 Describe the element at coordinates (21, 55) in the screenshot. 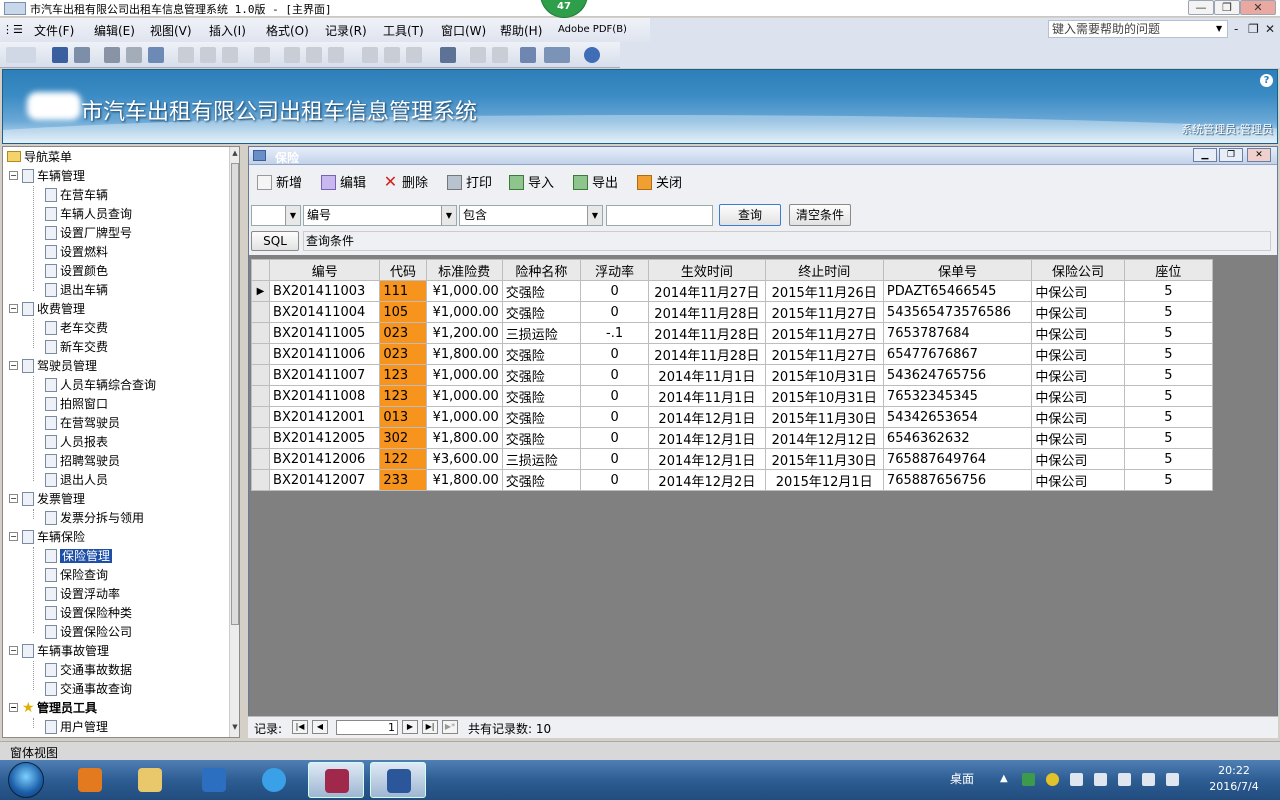

I see `design-view-icon` at that location.